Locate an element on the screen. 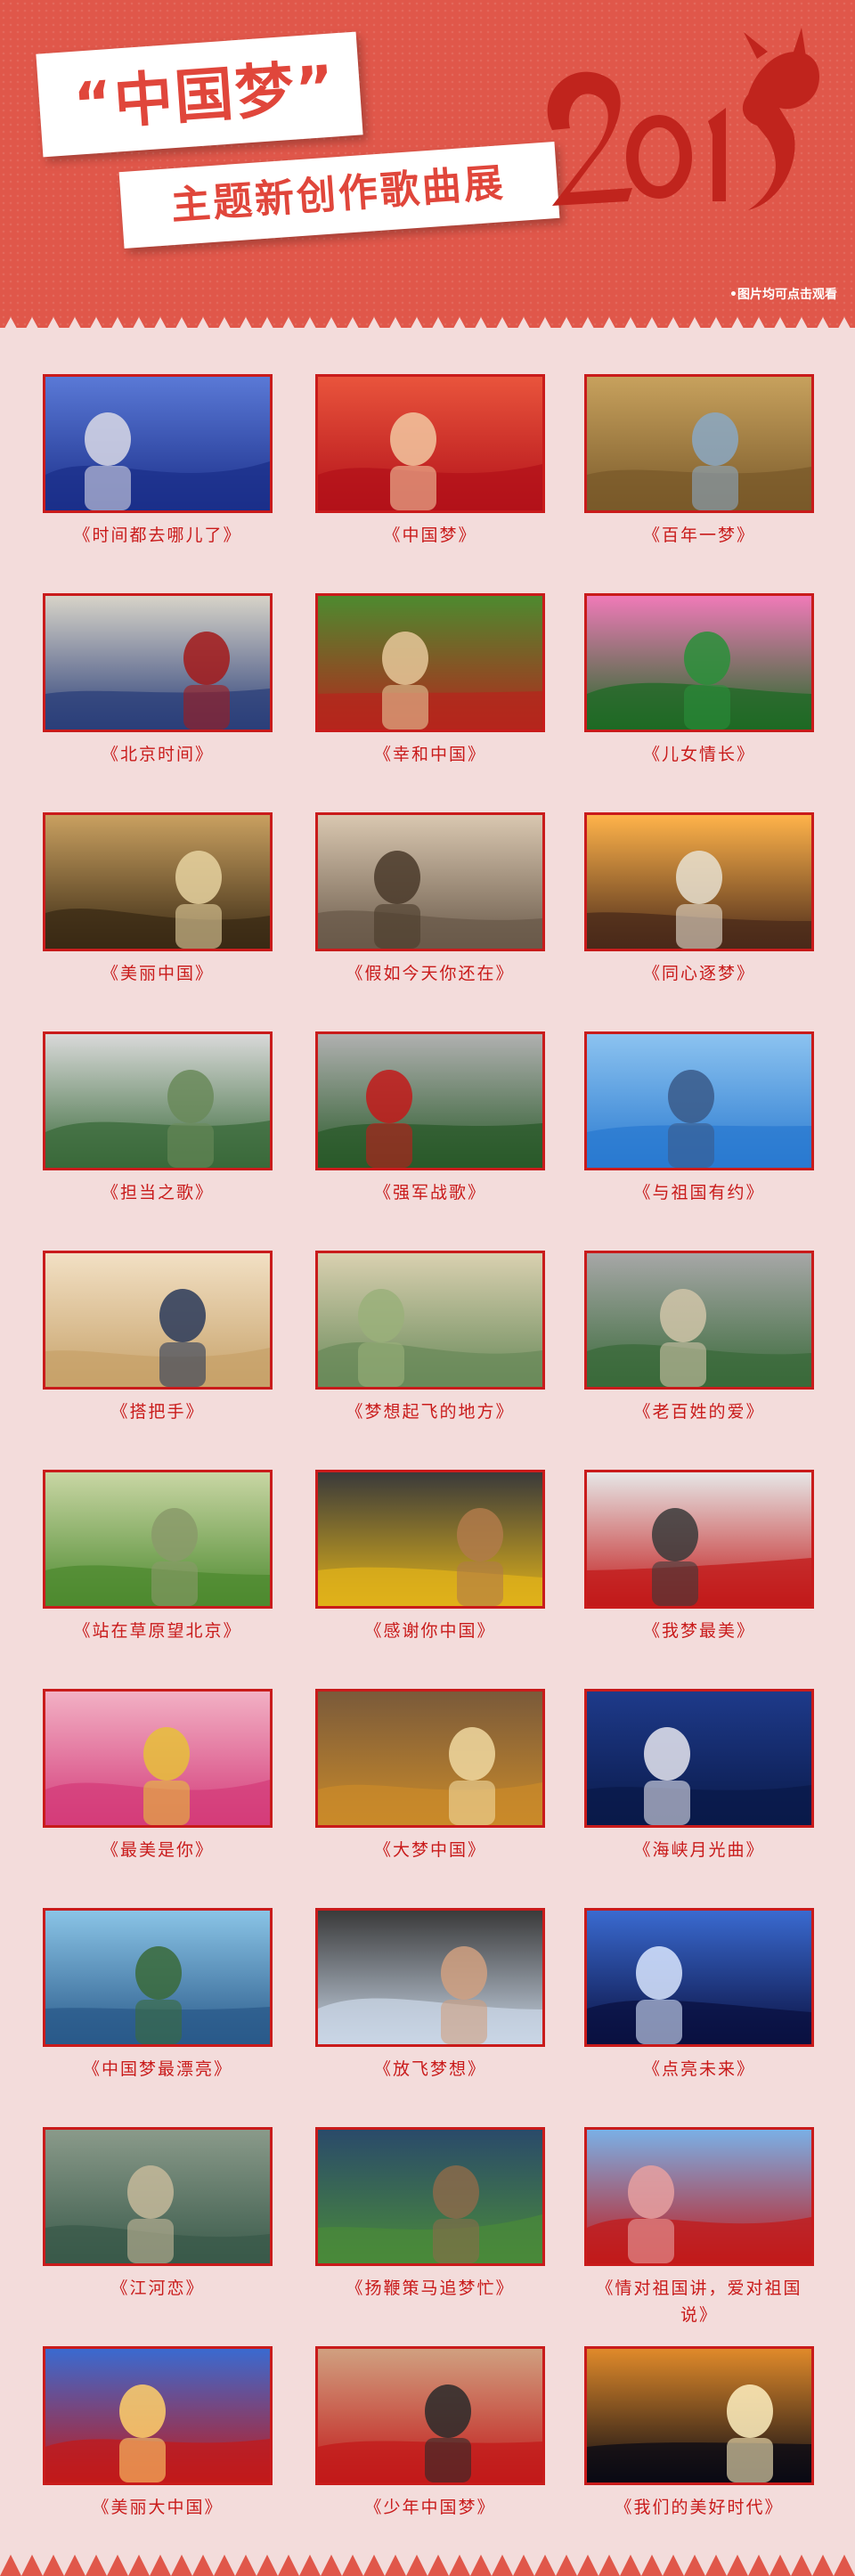  song-title: 《强军战歌》 is located at coordinates (430, 1192).